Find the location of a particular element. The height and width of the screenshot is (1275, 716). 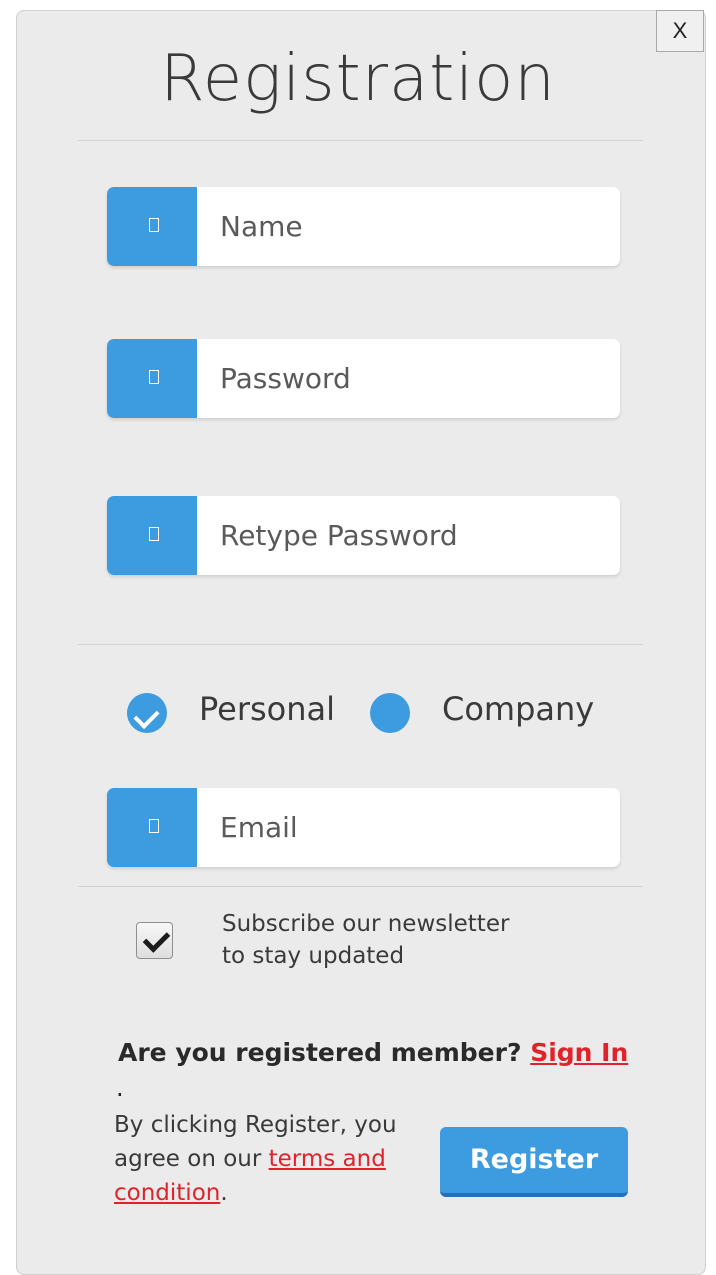

register-button: Register is located at coordinates (534, 1162).